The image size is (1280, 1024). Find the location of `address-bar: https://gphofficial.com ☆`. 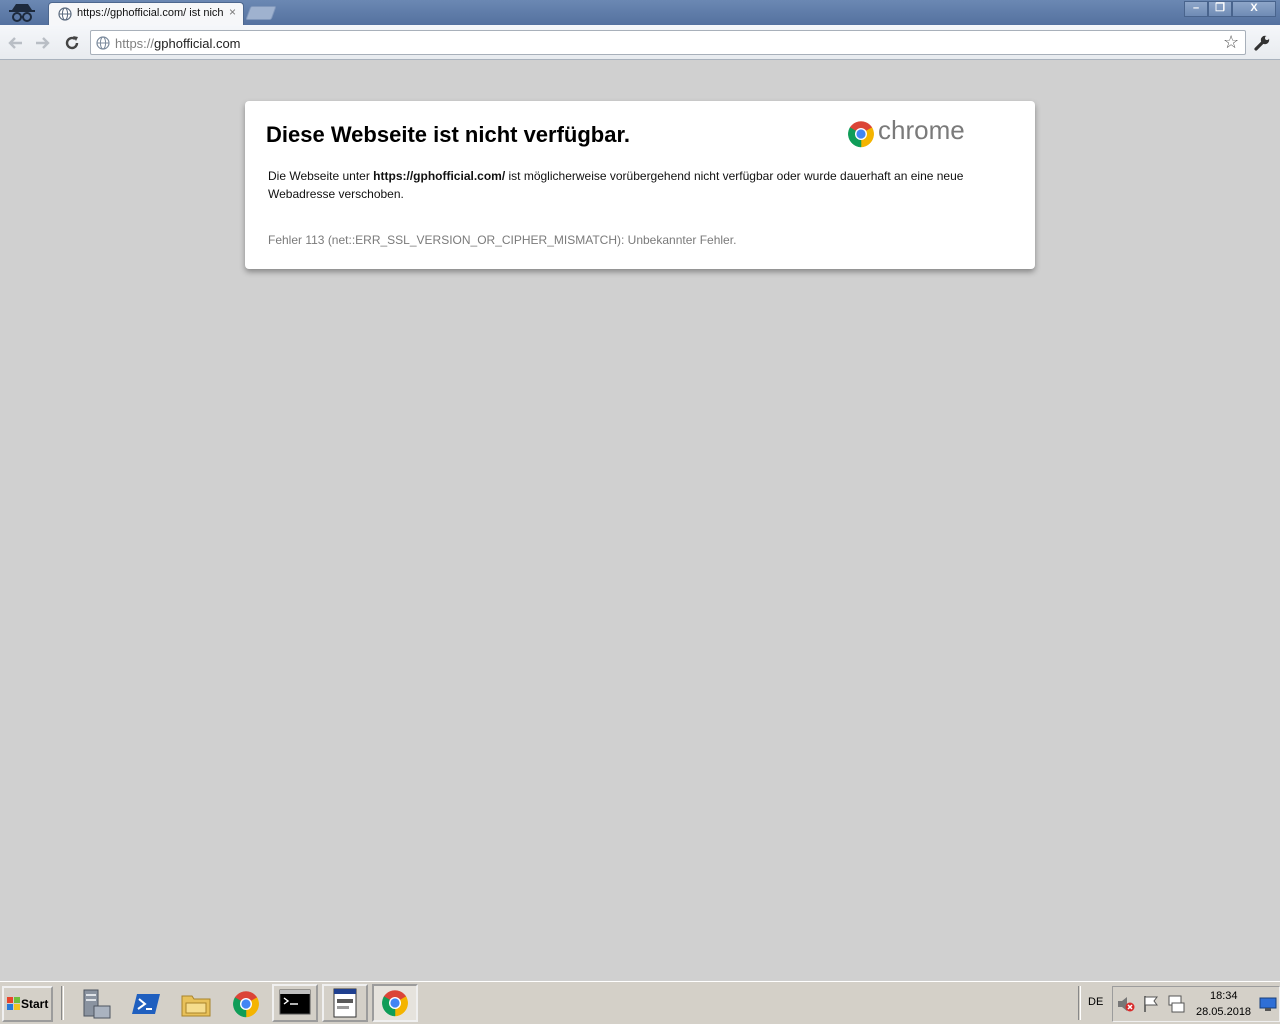

address-bar: https://gphofficial.com ☆ is located at coordinates (668, 42).